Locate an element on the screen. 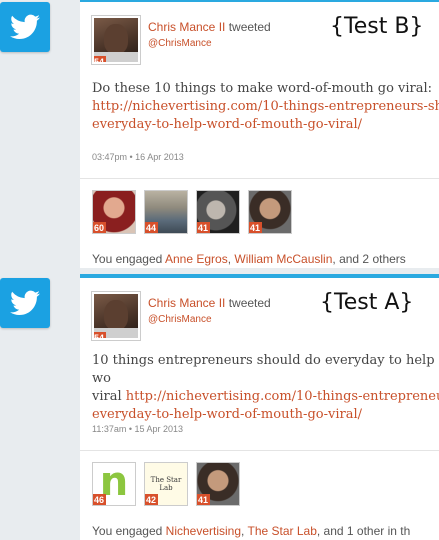 This screenshot has width=439, height=540. star-lab-logo-avatar: The Star Lab 42 is located at coordinates (166, 484).